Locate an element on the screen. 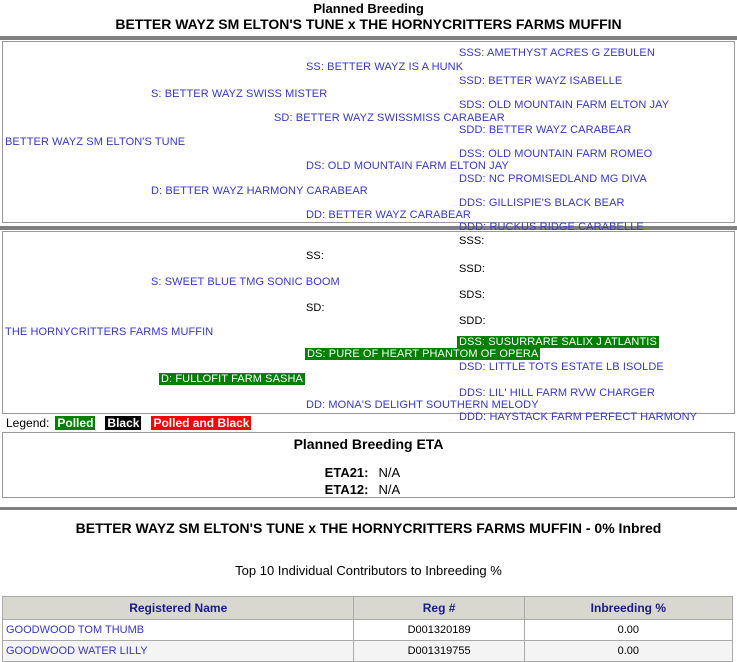  table-row: GOODWOOD TOM THUMB D001320189 0.00 is located at coordinates (367, 630).